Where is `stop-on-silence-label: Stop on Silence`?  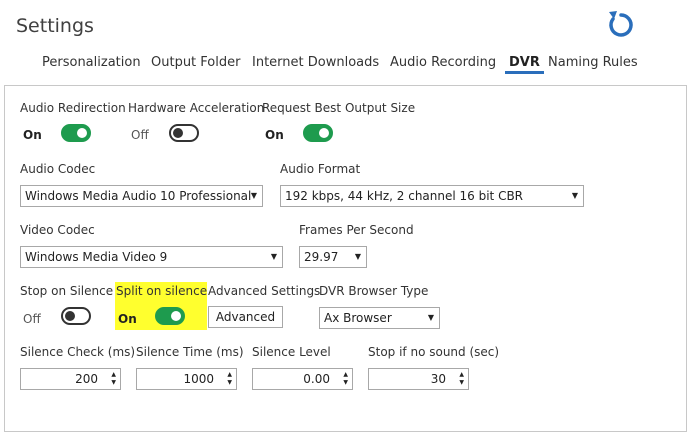 stop-on-silence-label: Stop on Silence is located at coordinates (67, 291).